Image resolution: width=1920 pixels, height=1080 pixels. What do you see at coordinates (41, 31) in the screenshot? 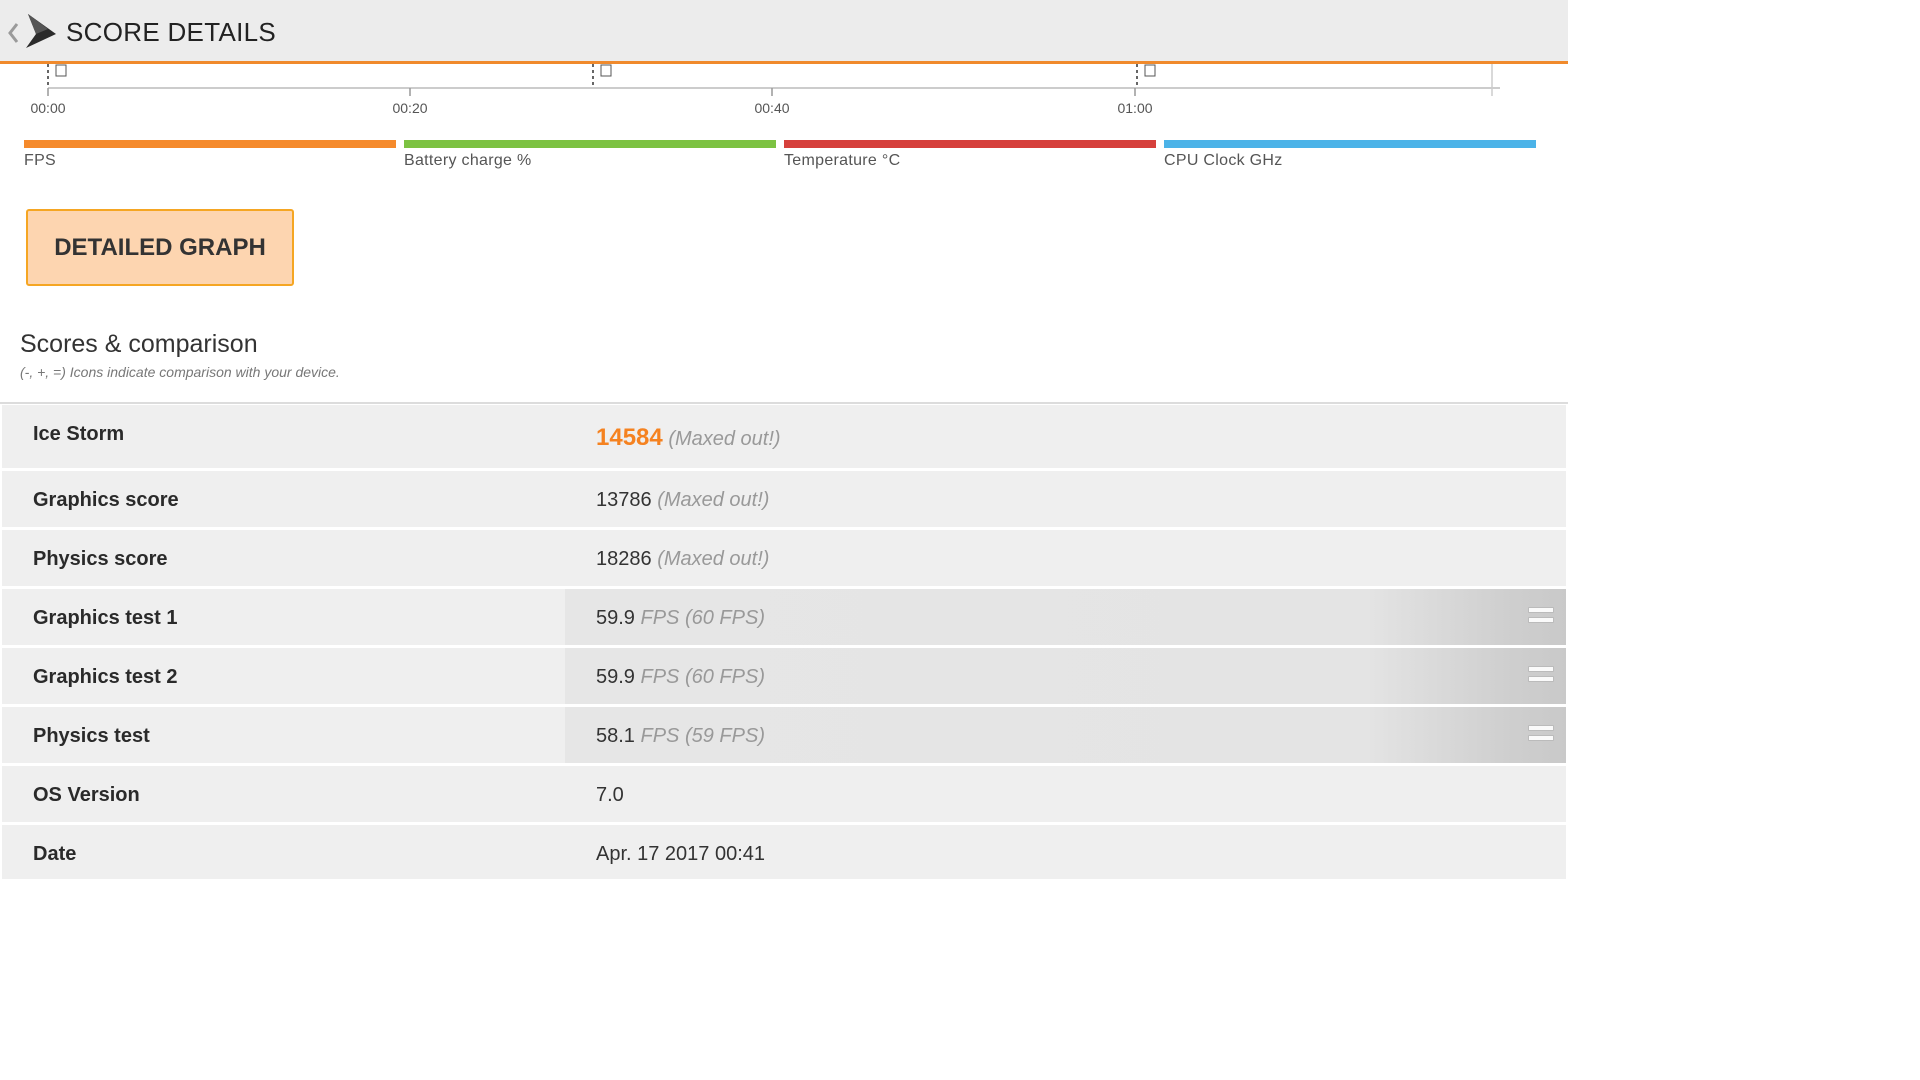
I see `3dmark-logo-icon` at bounding box center [41, 31].